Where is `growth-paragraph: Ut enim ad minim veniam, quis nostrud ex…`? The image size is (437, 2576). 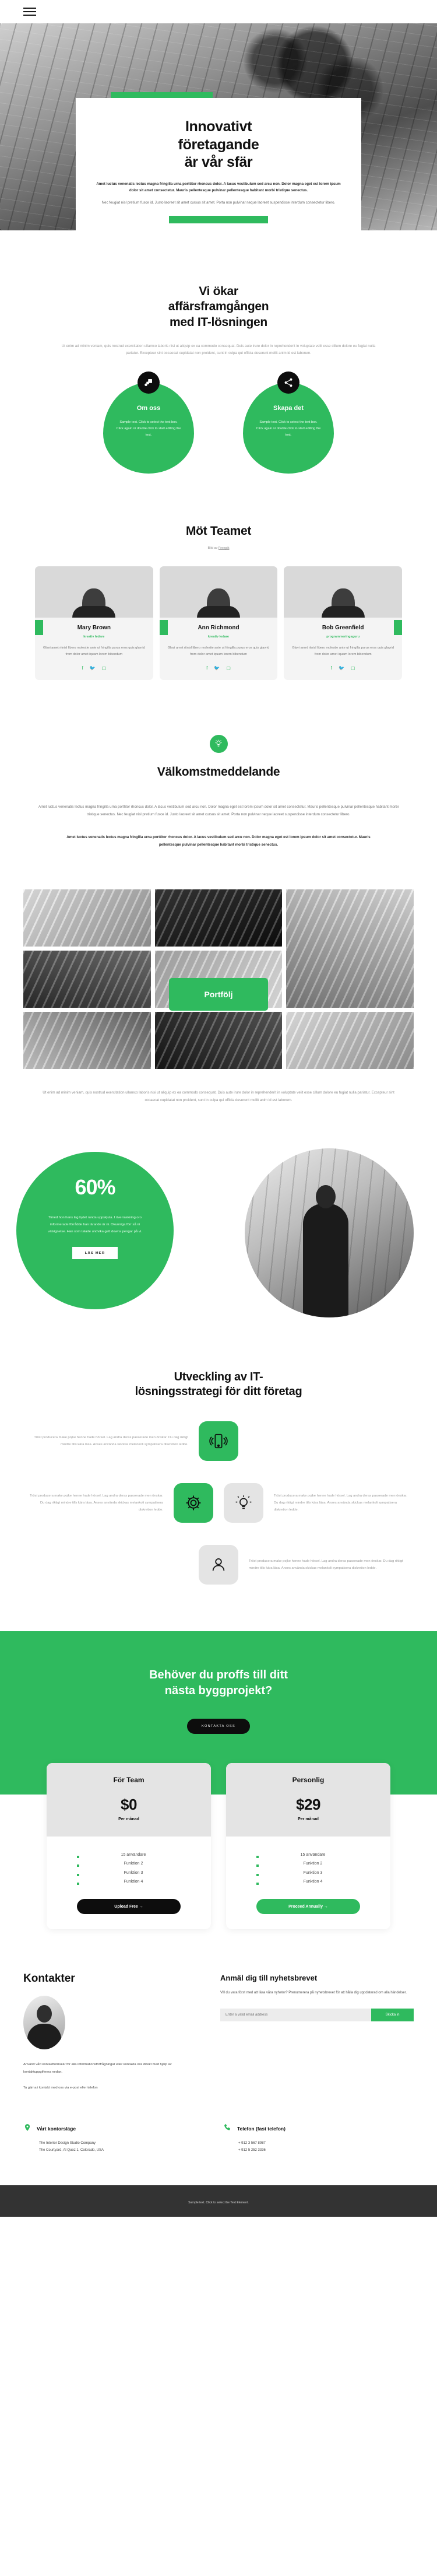
growth-paragraph: Ut enim ad minim veniam, quis nostrud ex… is located at coordinates (218, 349).